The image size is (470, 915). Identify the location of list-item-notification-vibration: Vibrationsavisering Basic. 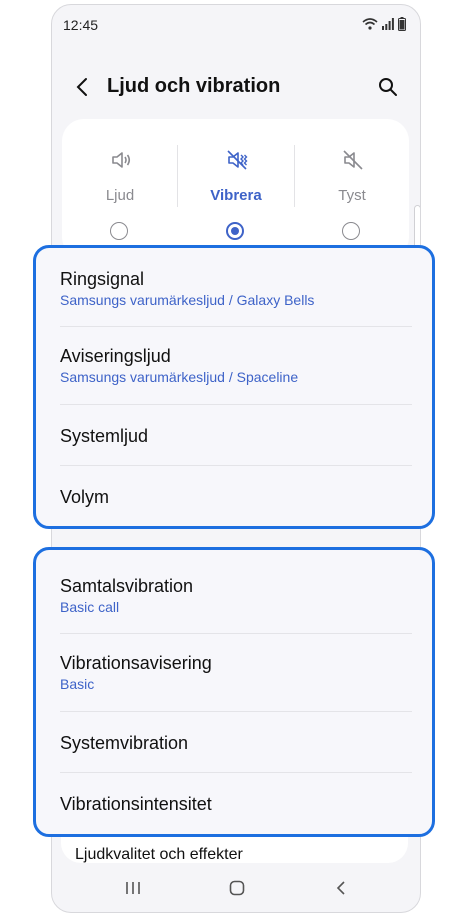
(236, 672).